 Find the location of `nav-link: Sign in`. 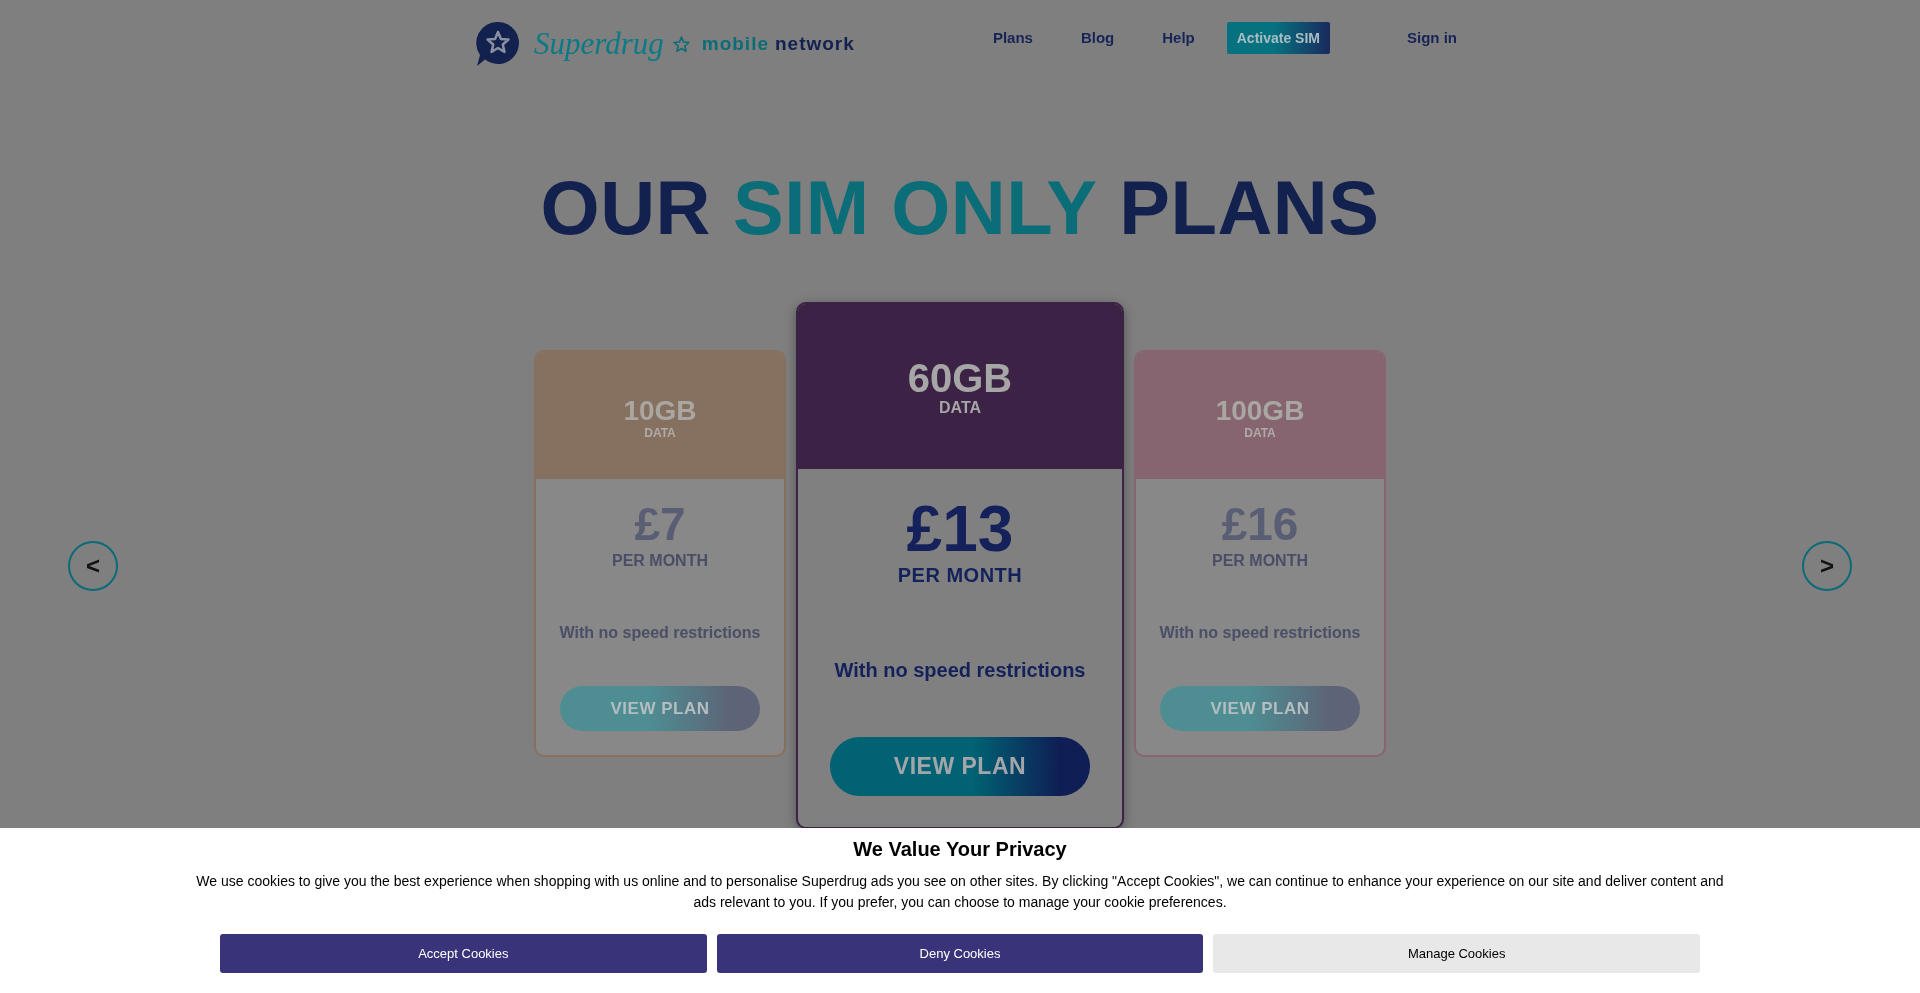

nav-link: Sign in is located at coordinates (1432, 38).